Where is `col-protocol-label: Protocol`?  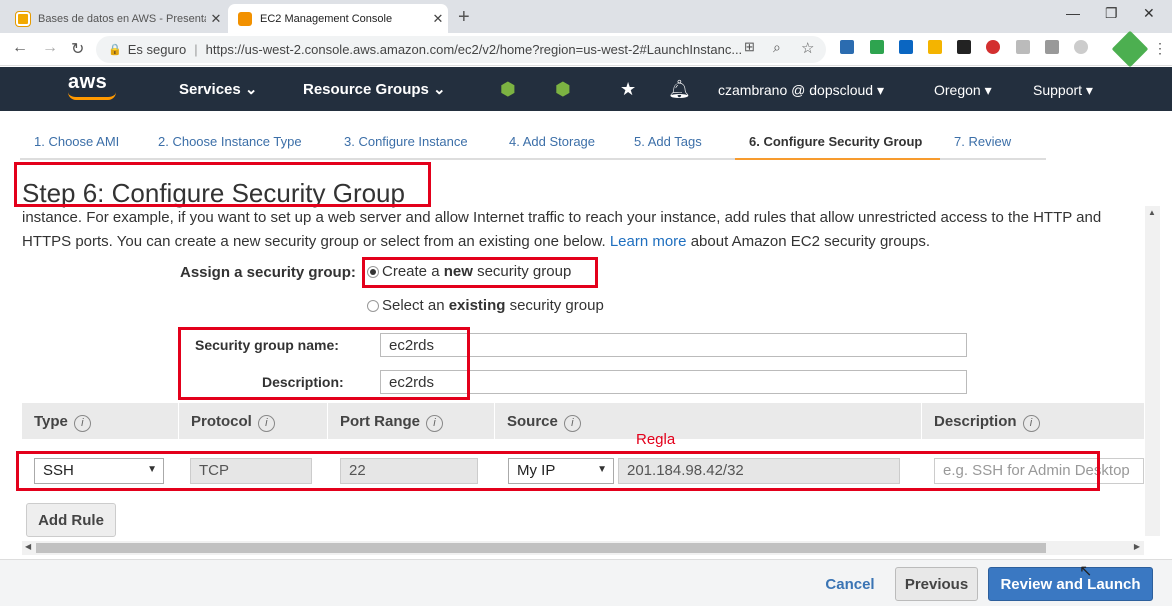
col-protocol-label: Protocol is located at coordinates (221, 421).